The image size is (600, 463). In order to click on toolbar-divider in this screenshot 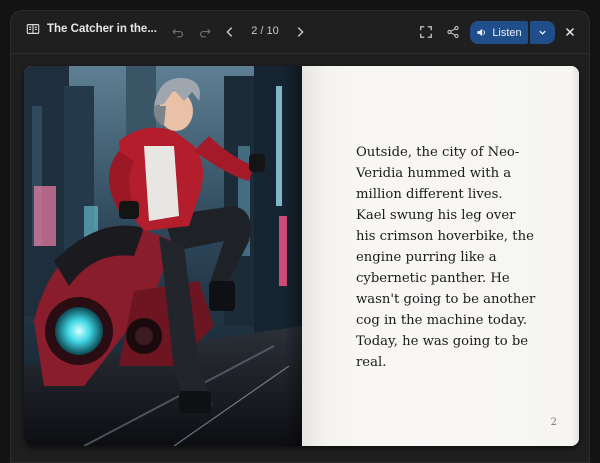, I will do `click(300, 53)`.